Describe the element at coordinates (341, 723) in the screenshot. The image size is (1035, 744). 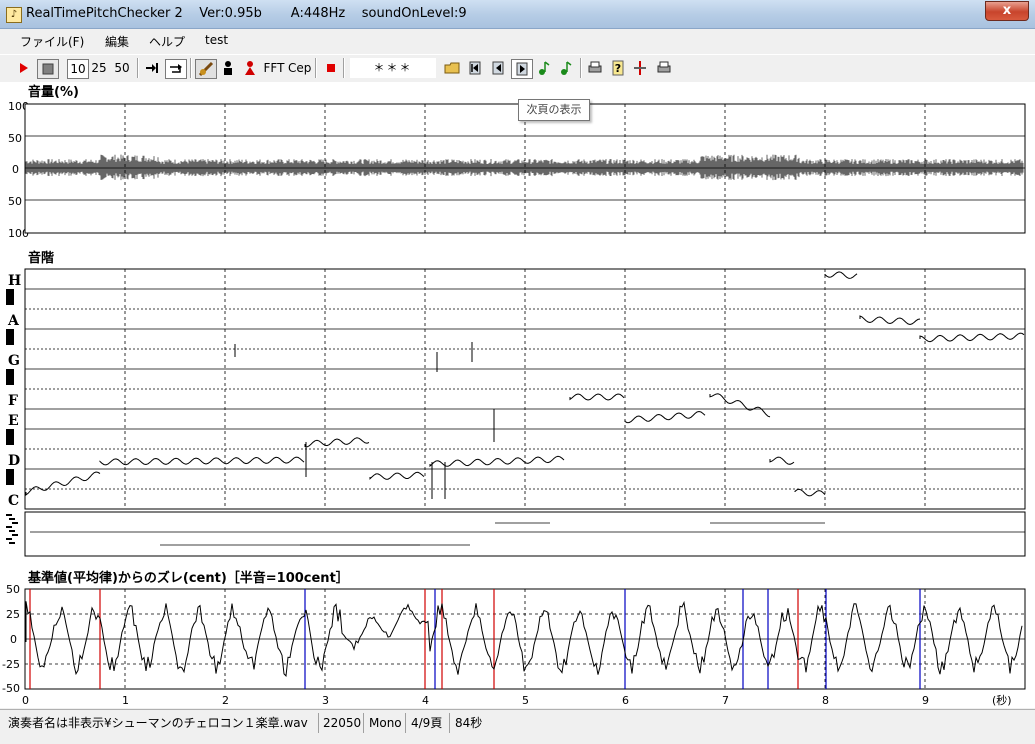
I see `status-sample-rate: 22050` at that location.